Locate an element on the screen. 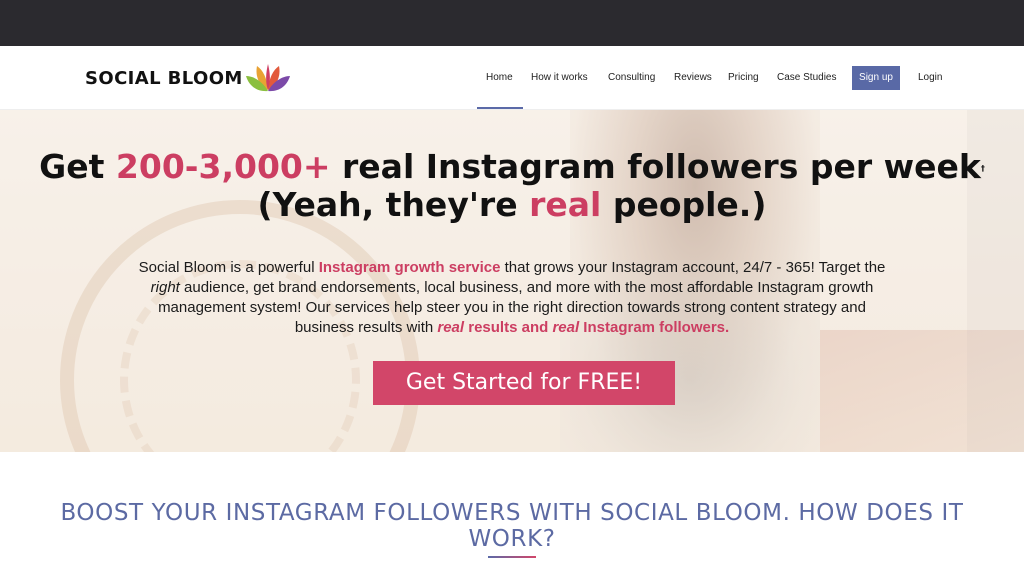 The height and width of the screenshot is (584, 1024). nav-case-studies: Case Studies is located at coordinates (806, 78).